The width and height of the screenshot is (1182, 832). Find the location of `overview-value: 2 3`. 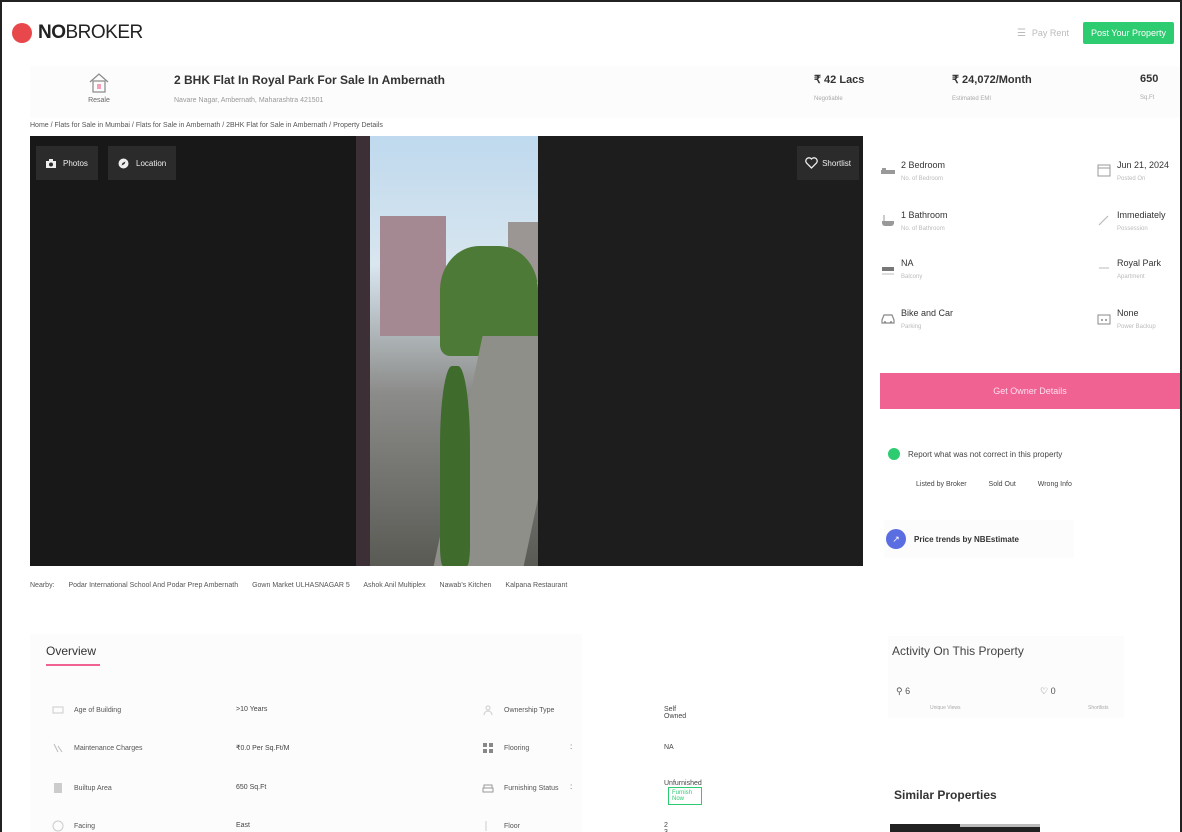

overview-value: 2 3 is located at coordinates (666, 827).